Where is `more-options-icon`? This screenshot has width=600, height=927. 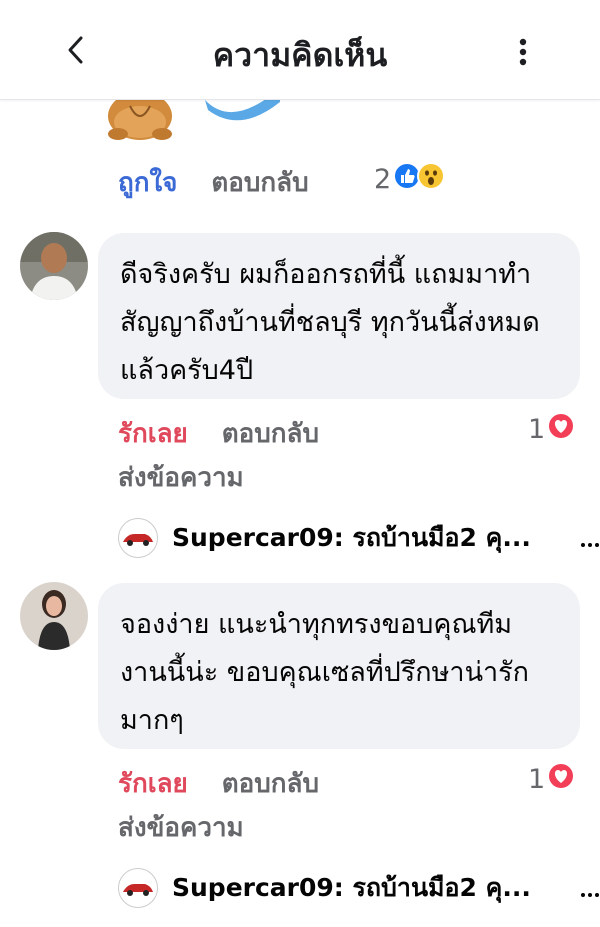 more-options-icon is located at coordinates (523, 52).